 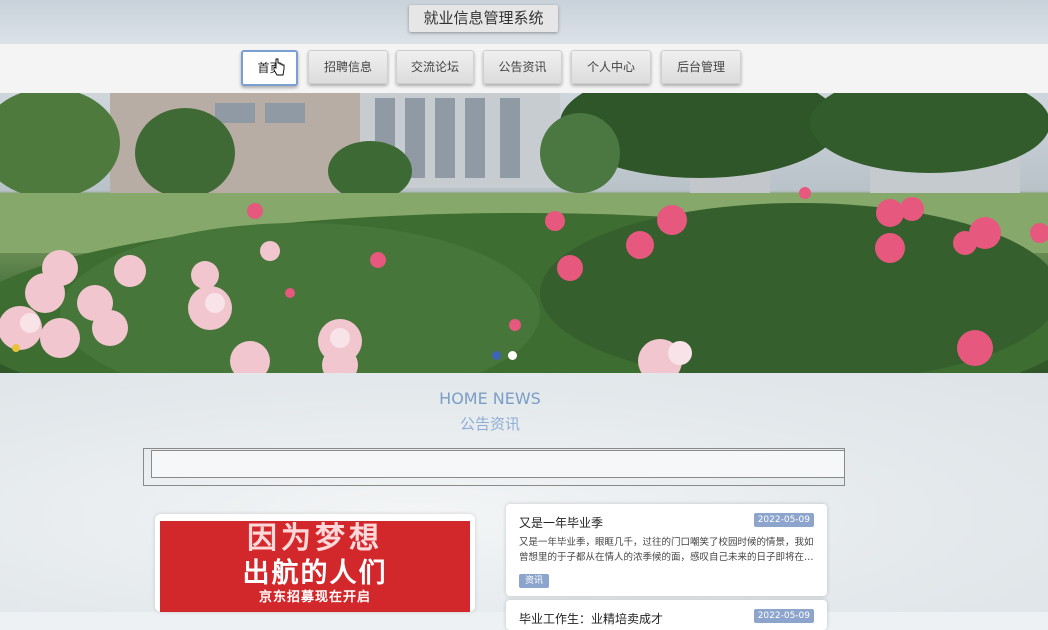 I want to click on promo-line-3: 京东招募现在开启, so click(x=314, y=597).